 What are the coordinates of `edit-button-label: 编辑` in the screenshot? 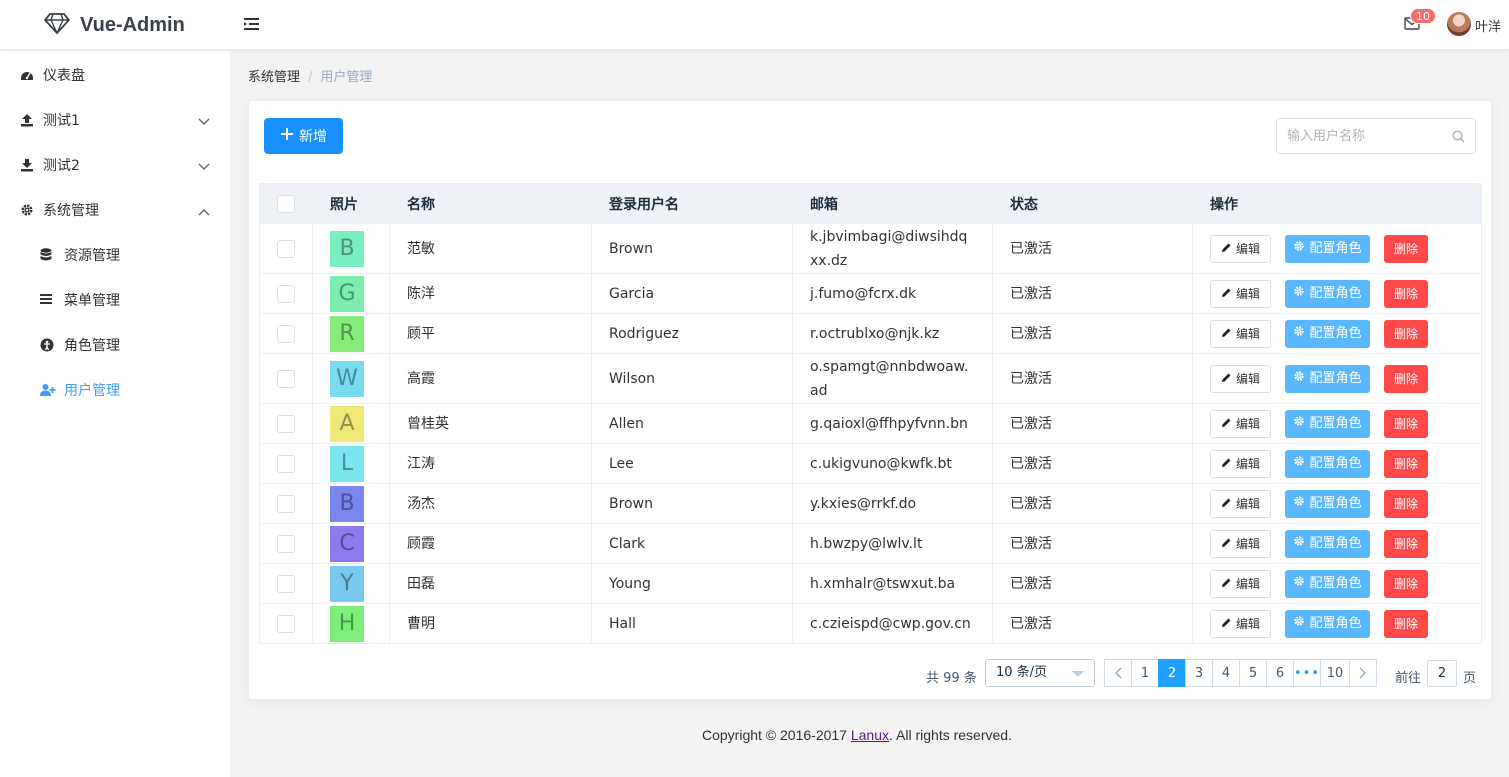 It's located at (1247, 423).